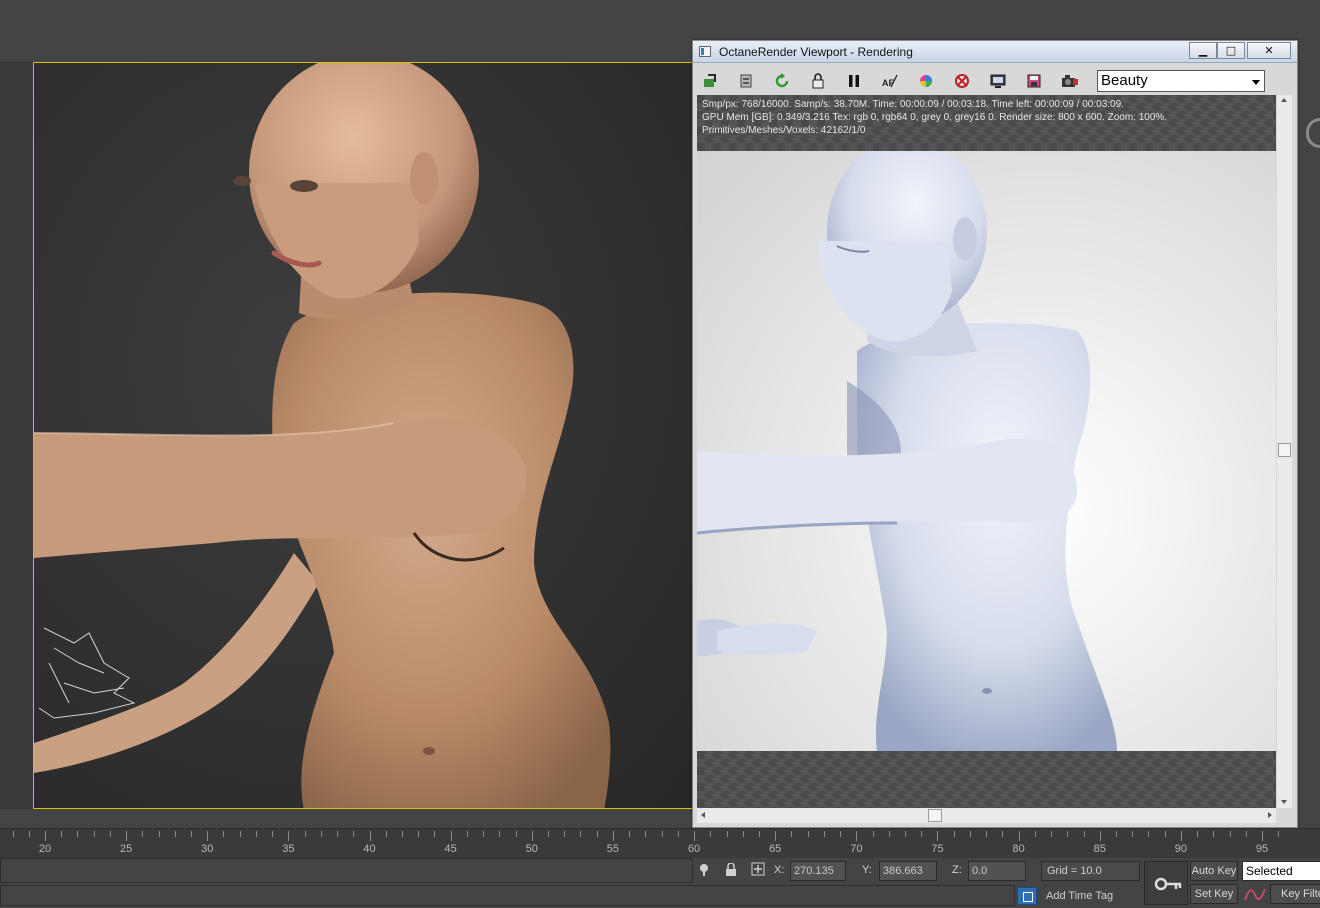 This screenshot has width=1320, height=908. Describe the element at coordinates (854, 81) in the screenshot. I see `pause-icon` at that location.